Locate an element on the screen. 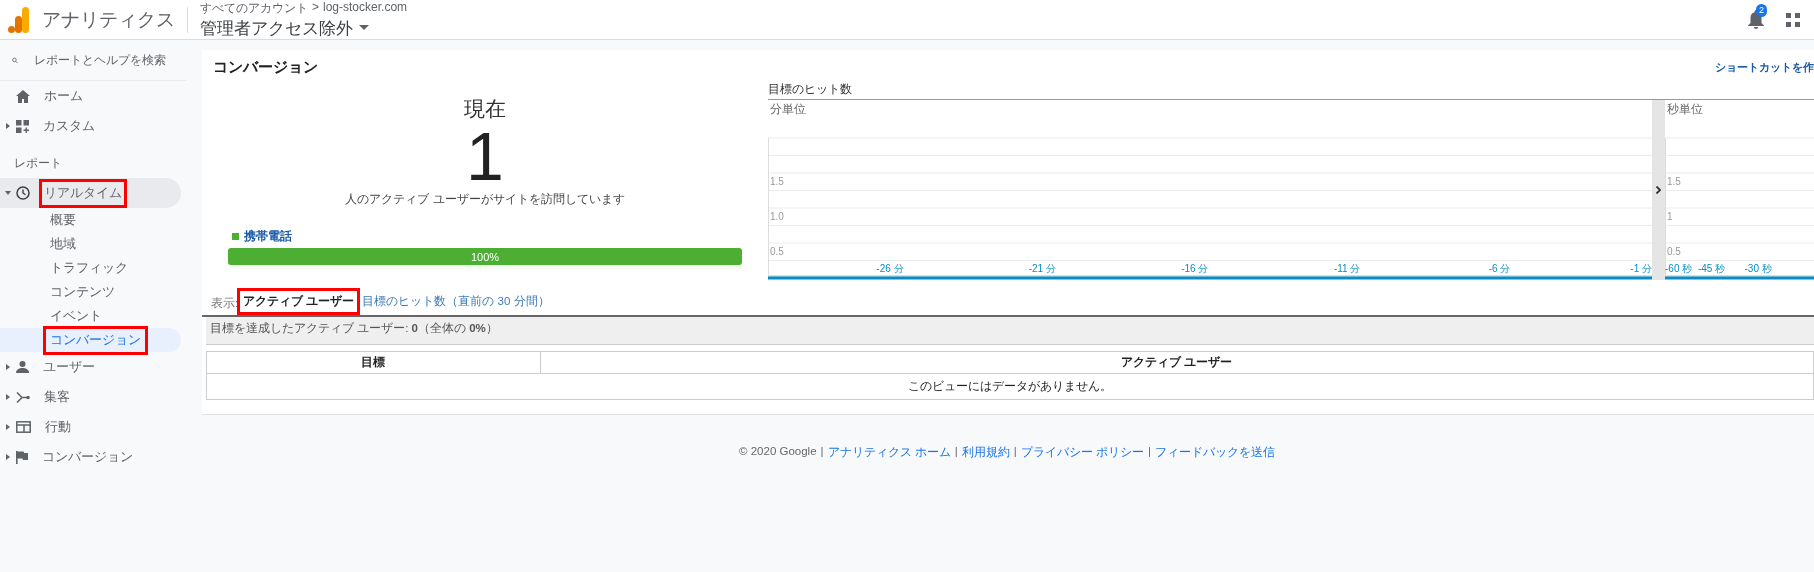 Image resolution: width=1814 pixels, height=572 pixels. empty-message: このビューにはデータがありません。 is located at coordinates (1010, 386).